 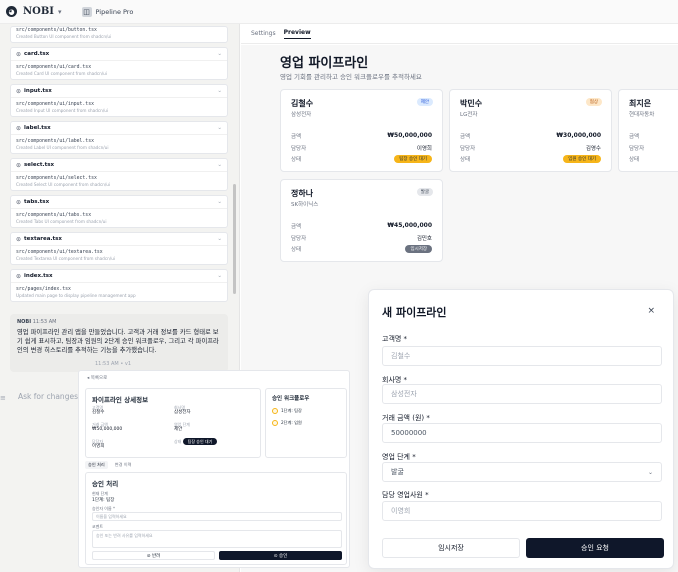 I want to click on tab-settings: Settings, so click(x=263, y=33).